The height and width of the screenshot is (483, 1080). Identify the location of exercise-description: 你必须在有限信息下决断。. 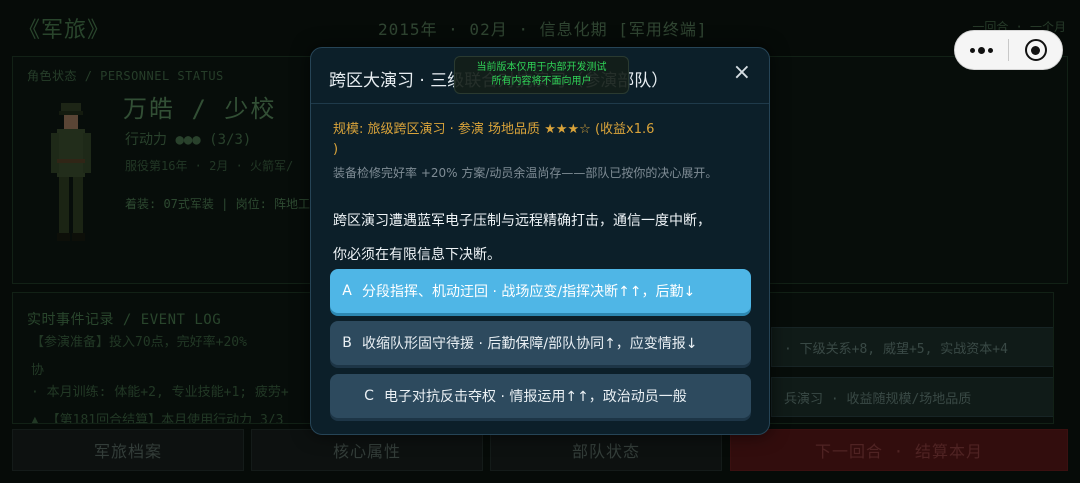
(417, 255).